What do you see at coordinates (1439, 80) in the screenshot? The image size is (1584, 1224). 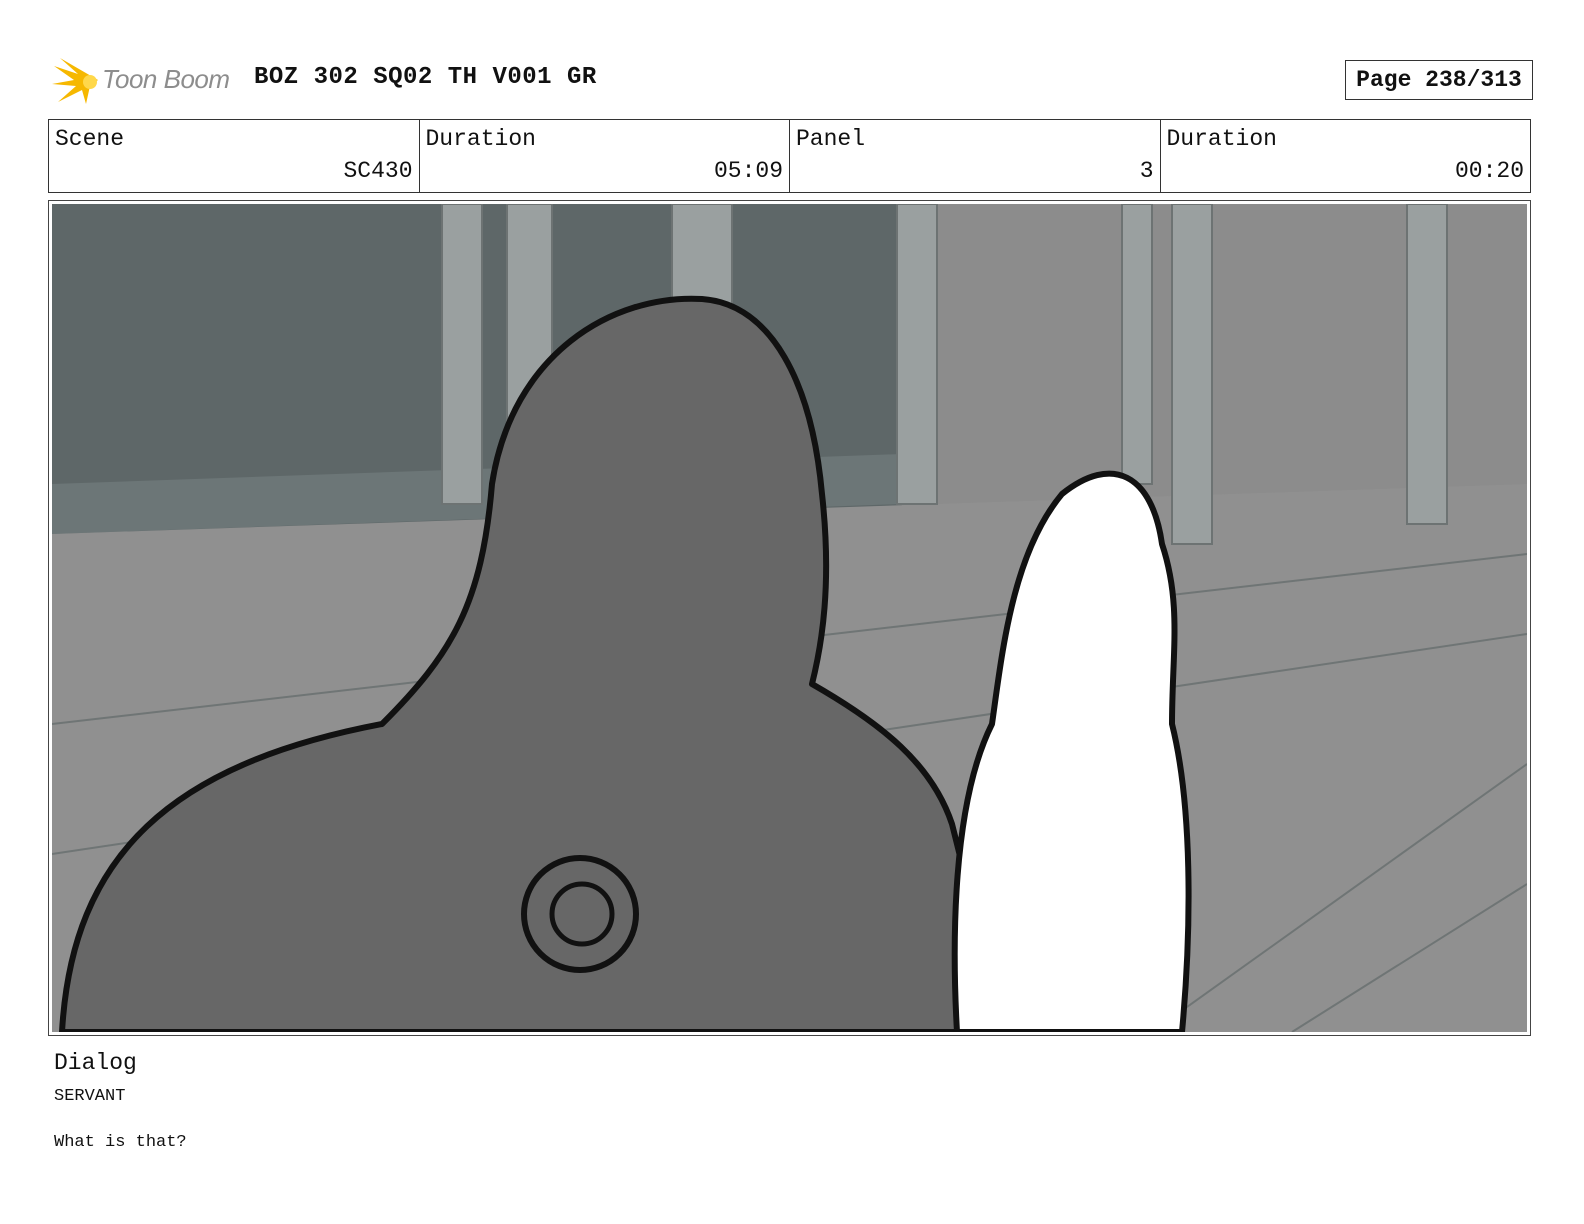 I see `page-indicator: Page 238/313` at bounding box center [1439, 80].